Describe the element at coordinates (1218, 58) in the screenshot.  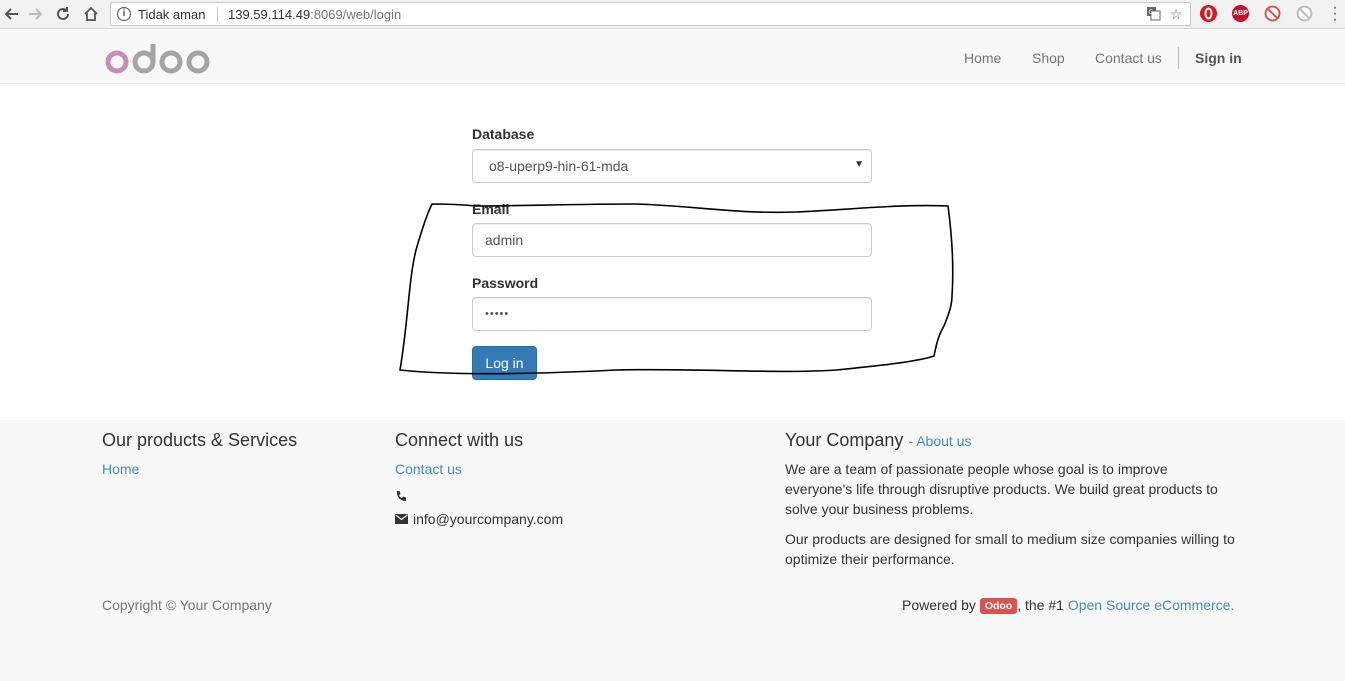
I see `nav-sign-in: Sign in` at that location.